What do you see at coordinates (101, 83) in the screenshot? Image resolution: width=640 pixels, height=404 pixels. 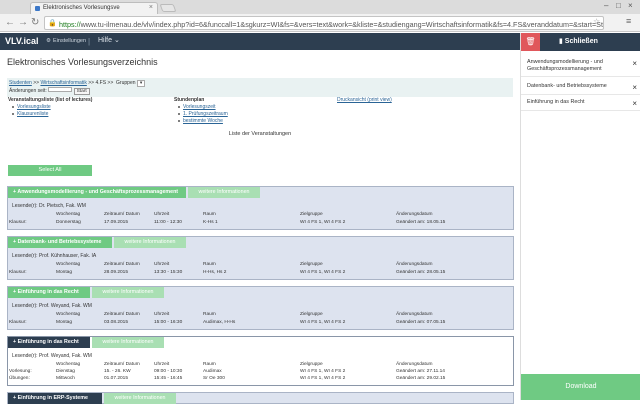 I see `breadcrumb-semester: >> 4.FS >>` at bounding box center [101, 83].